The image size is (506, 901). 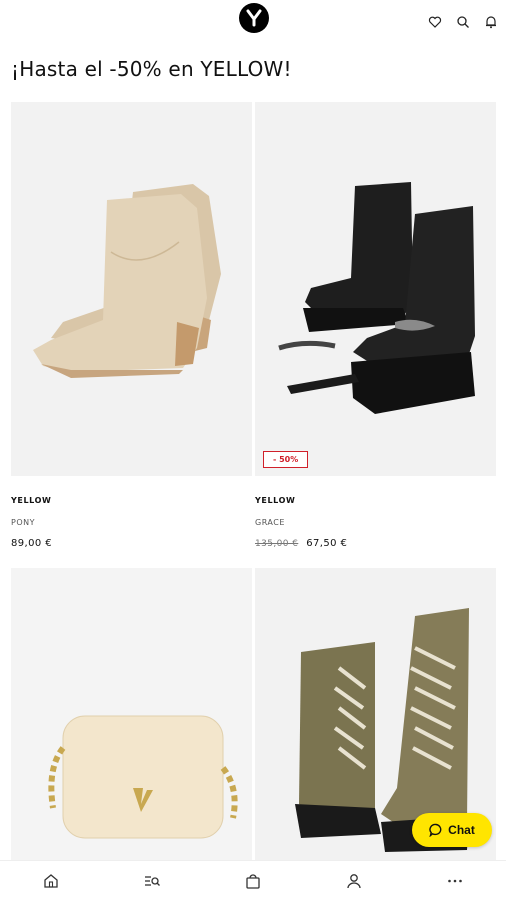 What do you see at coordinates (463, 21) in the screenshot?
I see `search-icon` at bounding box center [463, 21].